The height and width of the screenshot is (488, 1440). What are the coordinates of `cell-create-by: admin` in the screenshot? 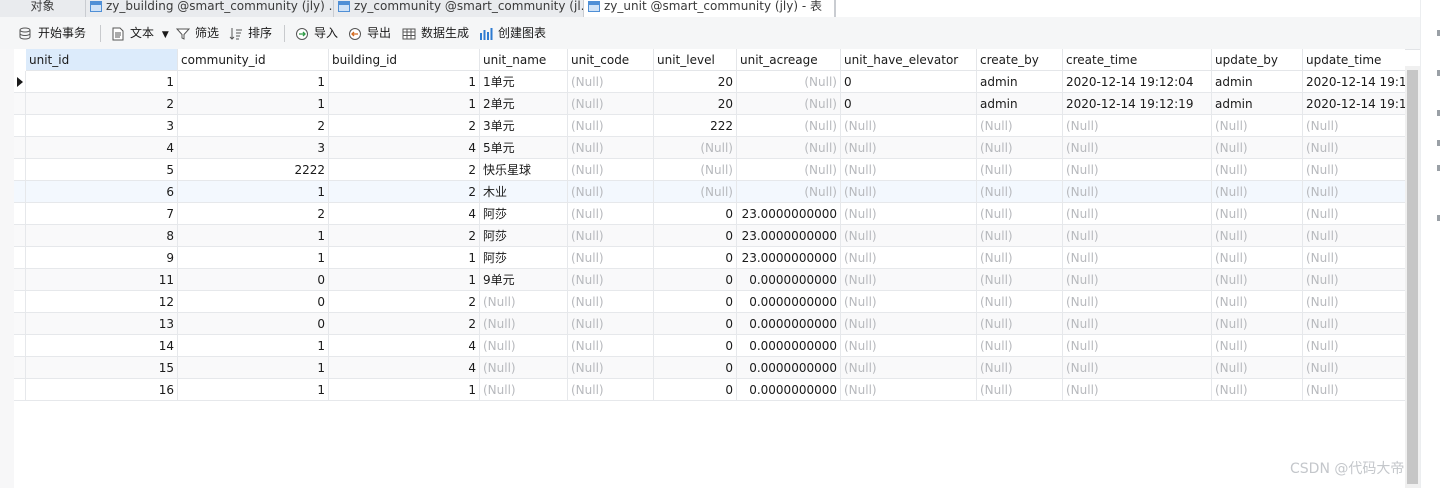 It's located at (1020, 104).